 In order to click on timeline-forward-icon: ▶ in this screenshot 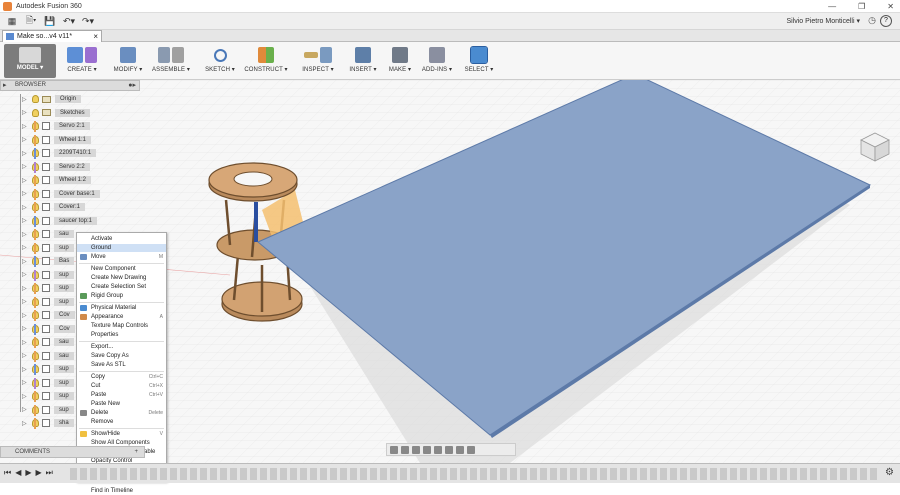, I will do `click(39, 473)`.